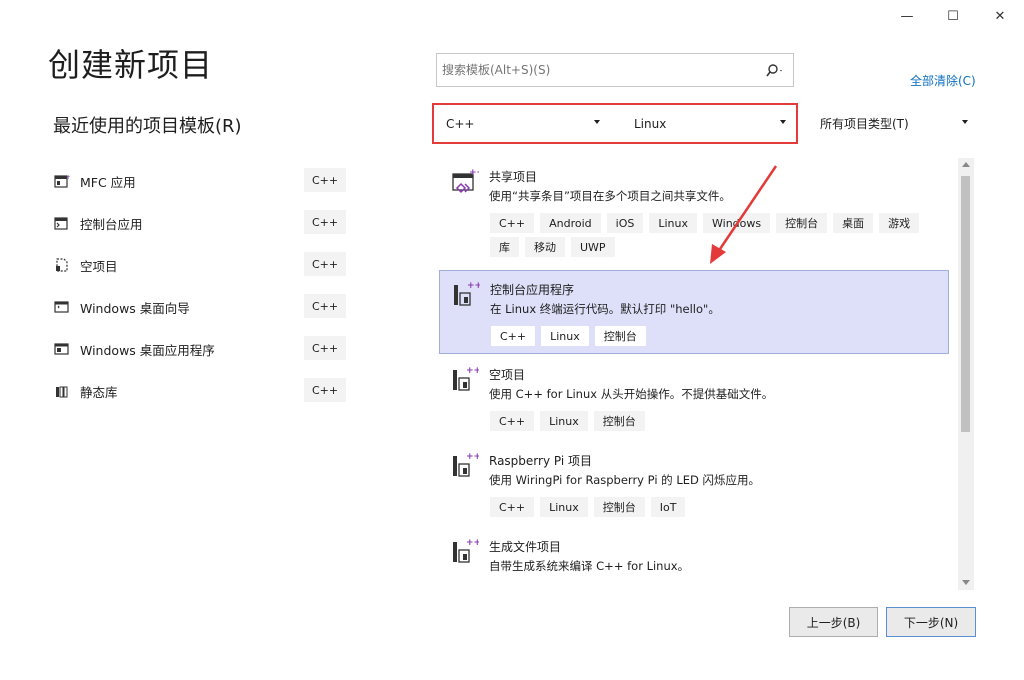  I want to click on recent-item-label: Windows 桌面应用程序, so click(147, 350).